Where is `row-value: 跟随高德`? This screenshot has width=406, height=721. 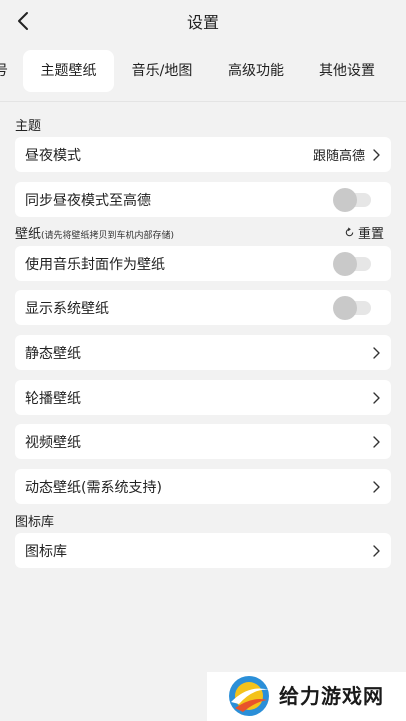
row-value: 跟随高德 is located at coordinates (338, 156).